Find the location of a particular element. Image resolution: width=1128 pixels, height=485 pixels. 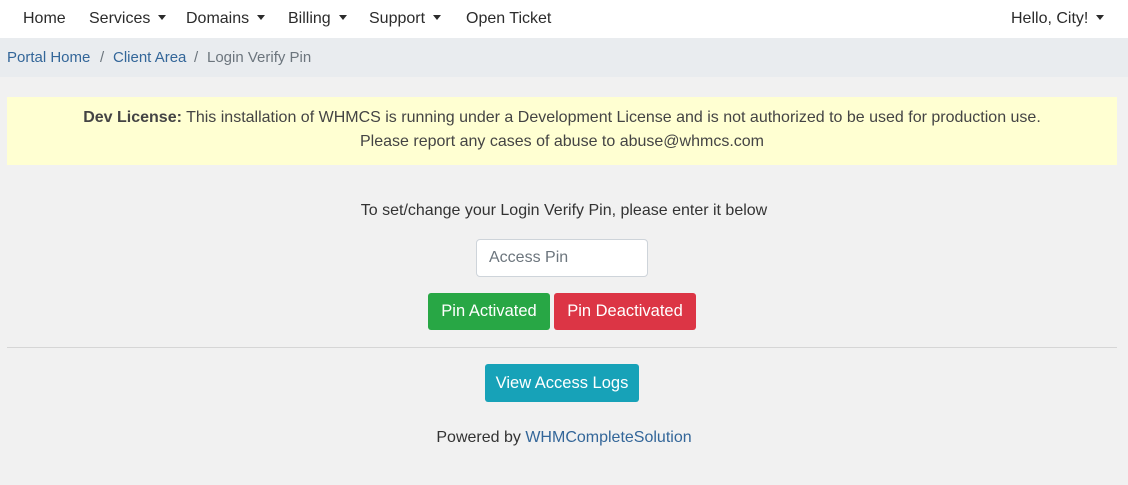

breadcrumb-current-page: Login Verify Pin is located at coordinates (259, 57).